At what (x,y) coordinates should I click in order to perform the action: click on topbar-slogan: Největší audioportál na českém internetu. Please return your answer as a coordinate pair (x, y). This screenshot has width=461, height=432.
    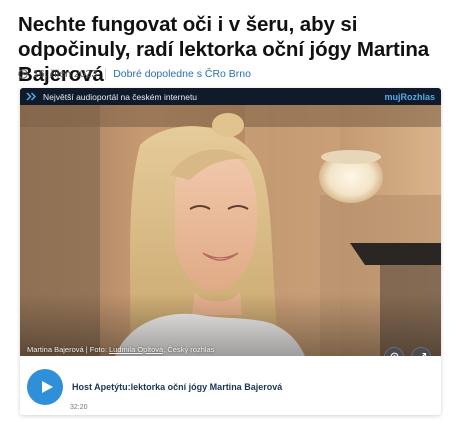
    Looking at the image, I should click on (120, 96).